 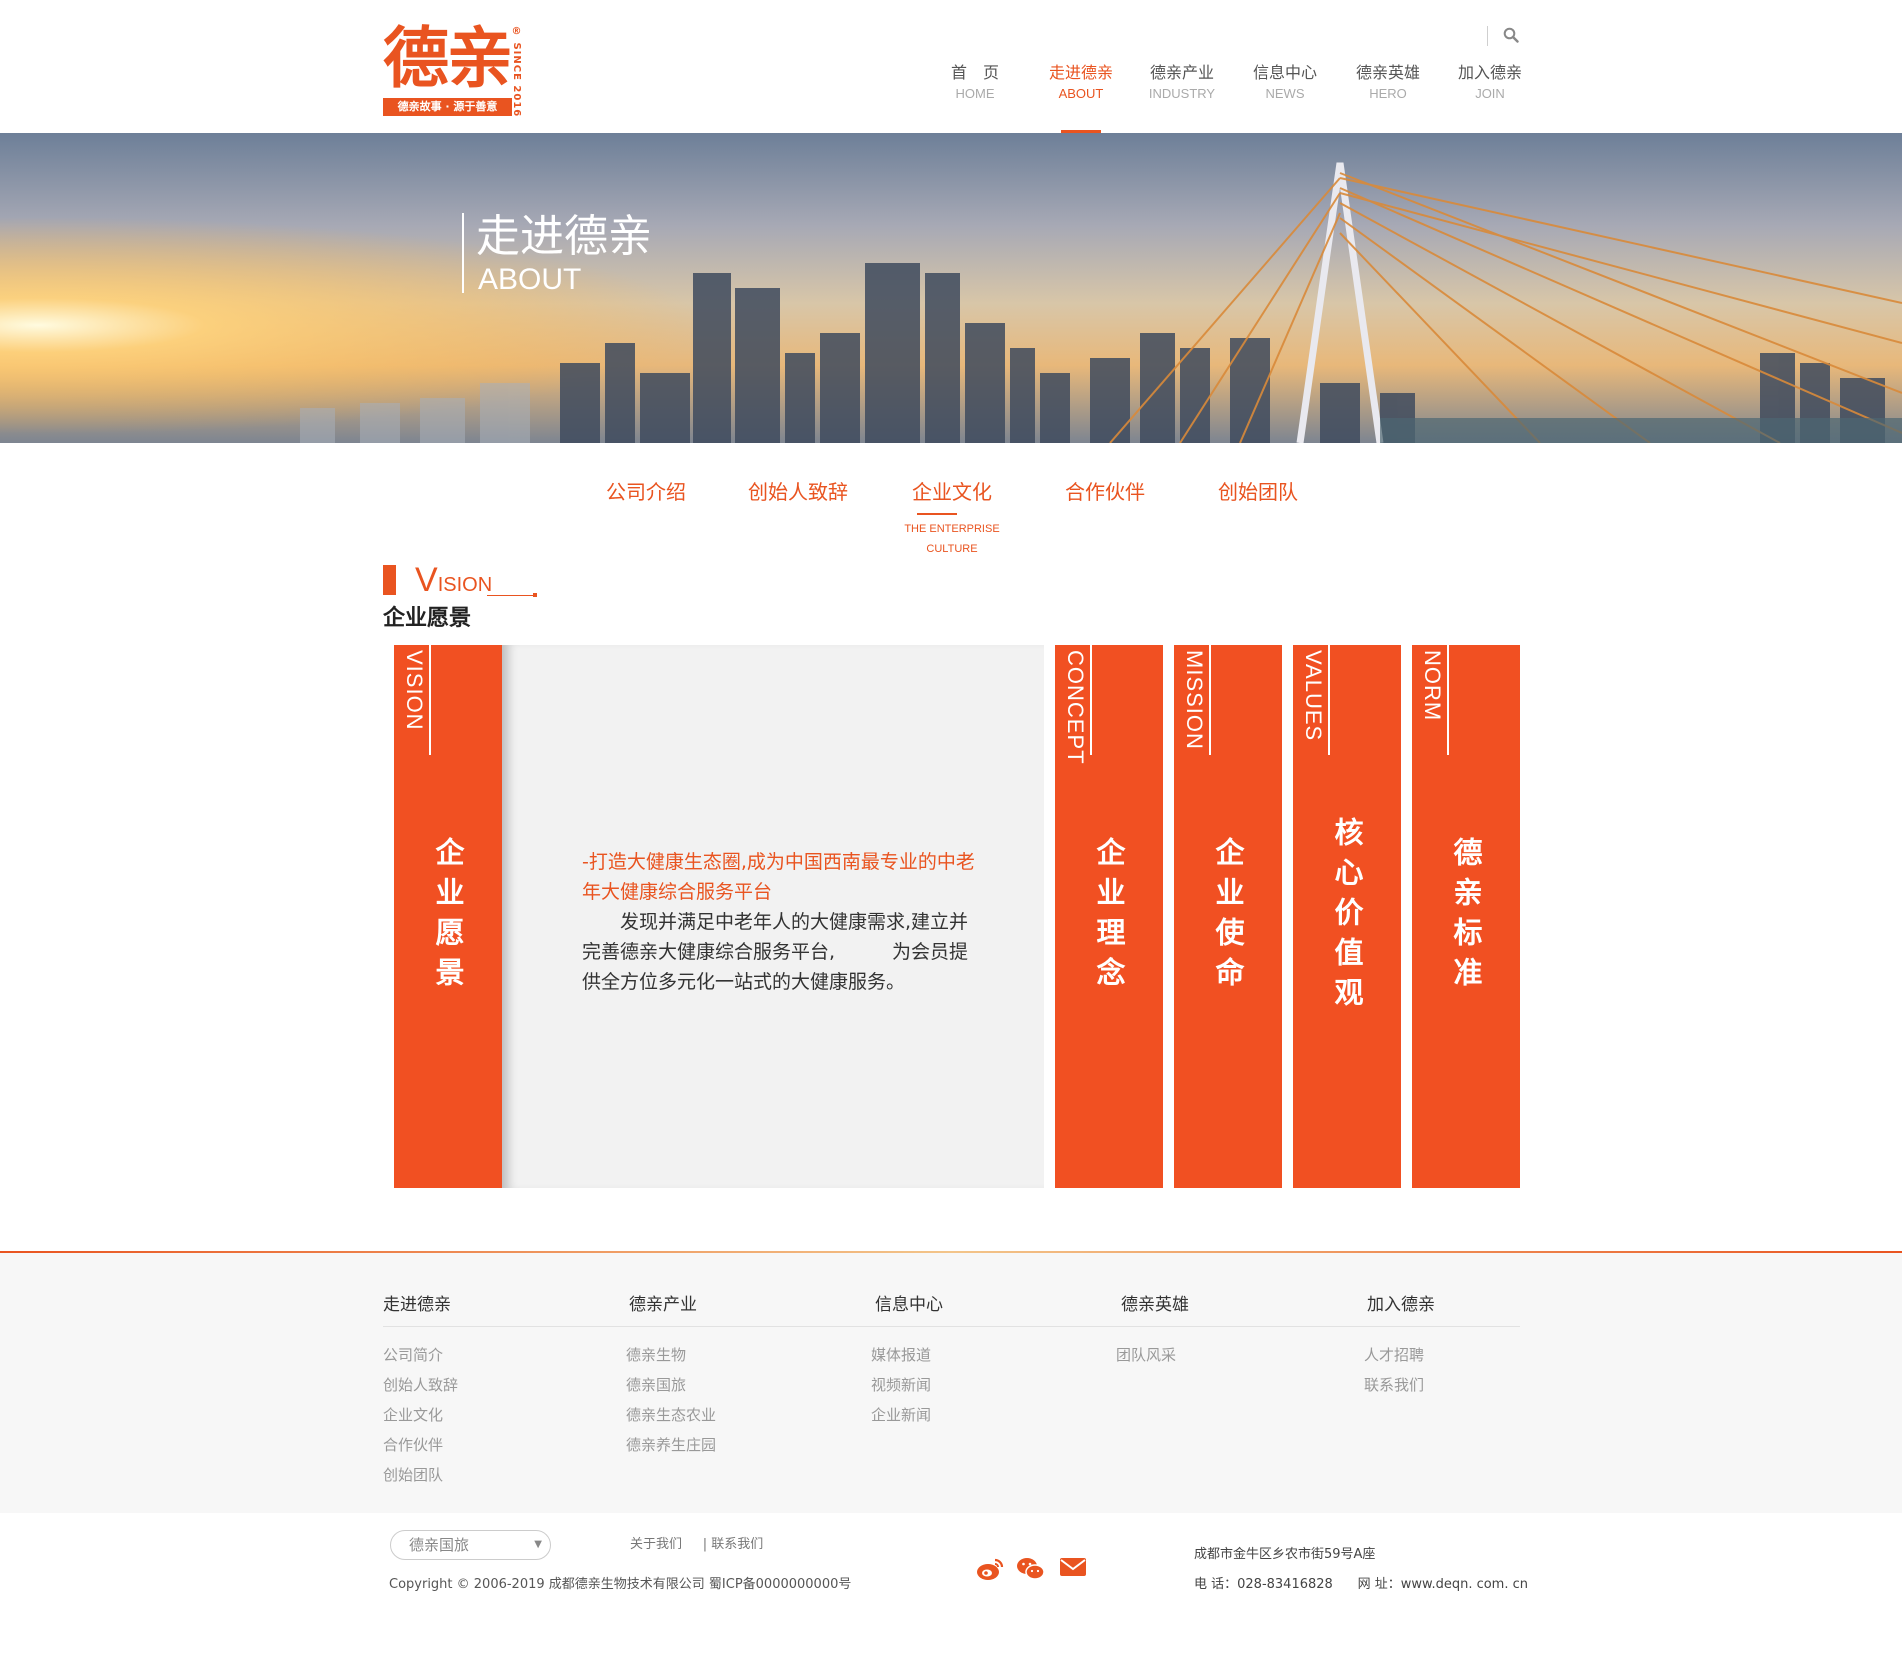 I want to click on nav-sublabel: INDUSTRY, so click(x=1182, y=93).